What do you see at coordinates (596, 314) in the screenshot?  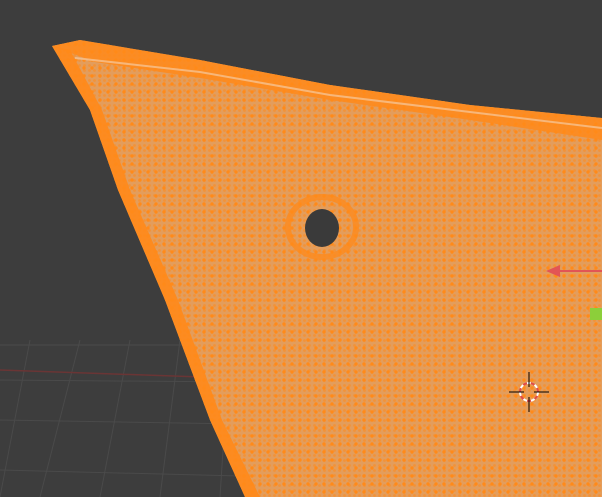 I see `gizmo-y-handle` at bounding box center [596, 314].